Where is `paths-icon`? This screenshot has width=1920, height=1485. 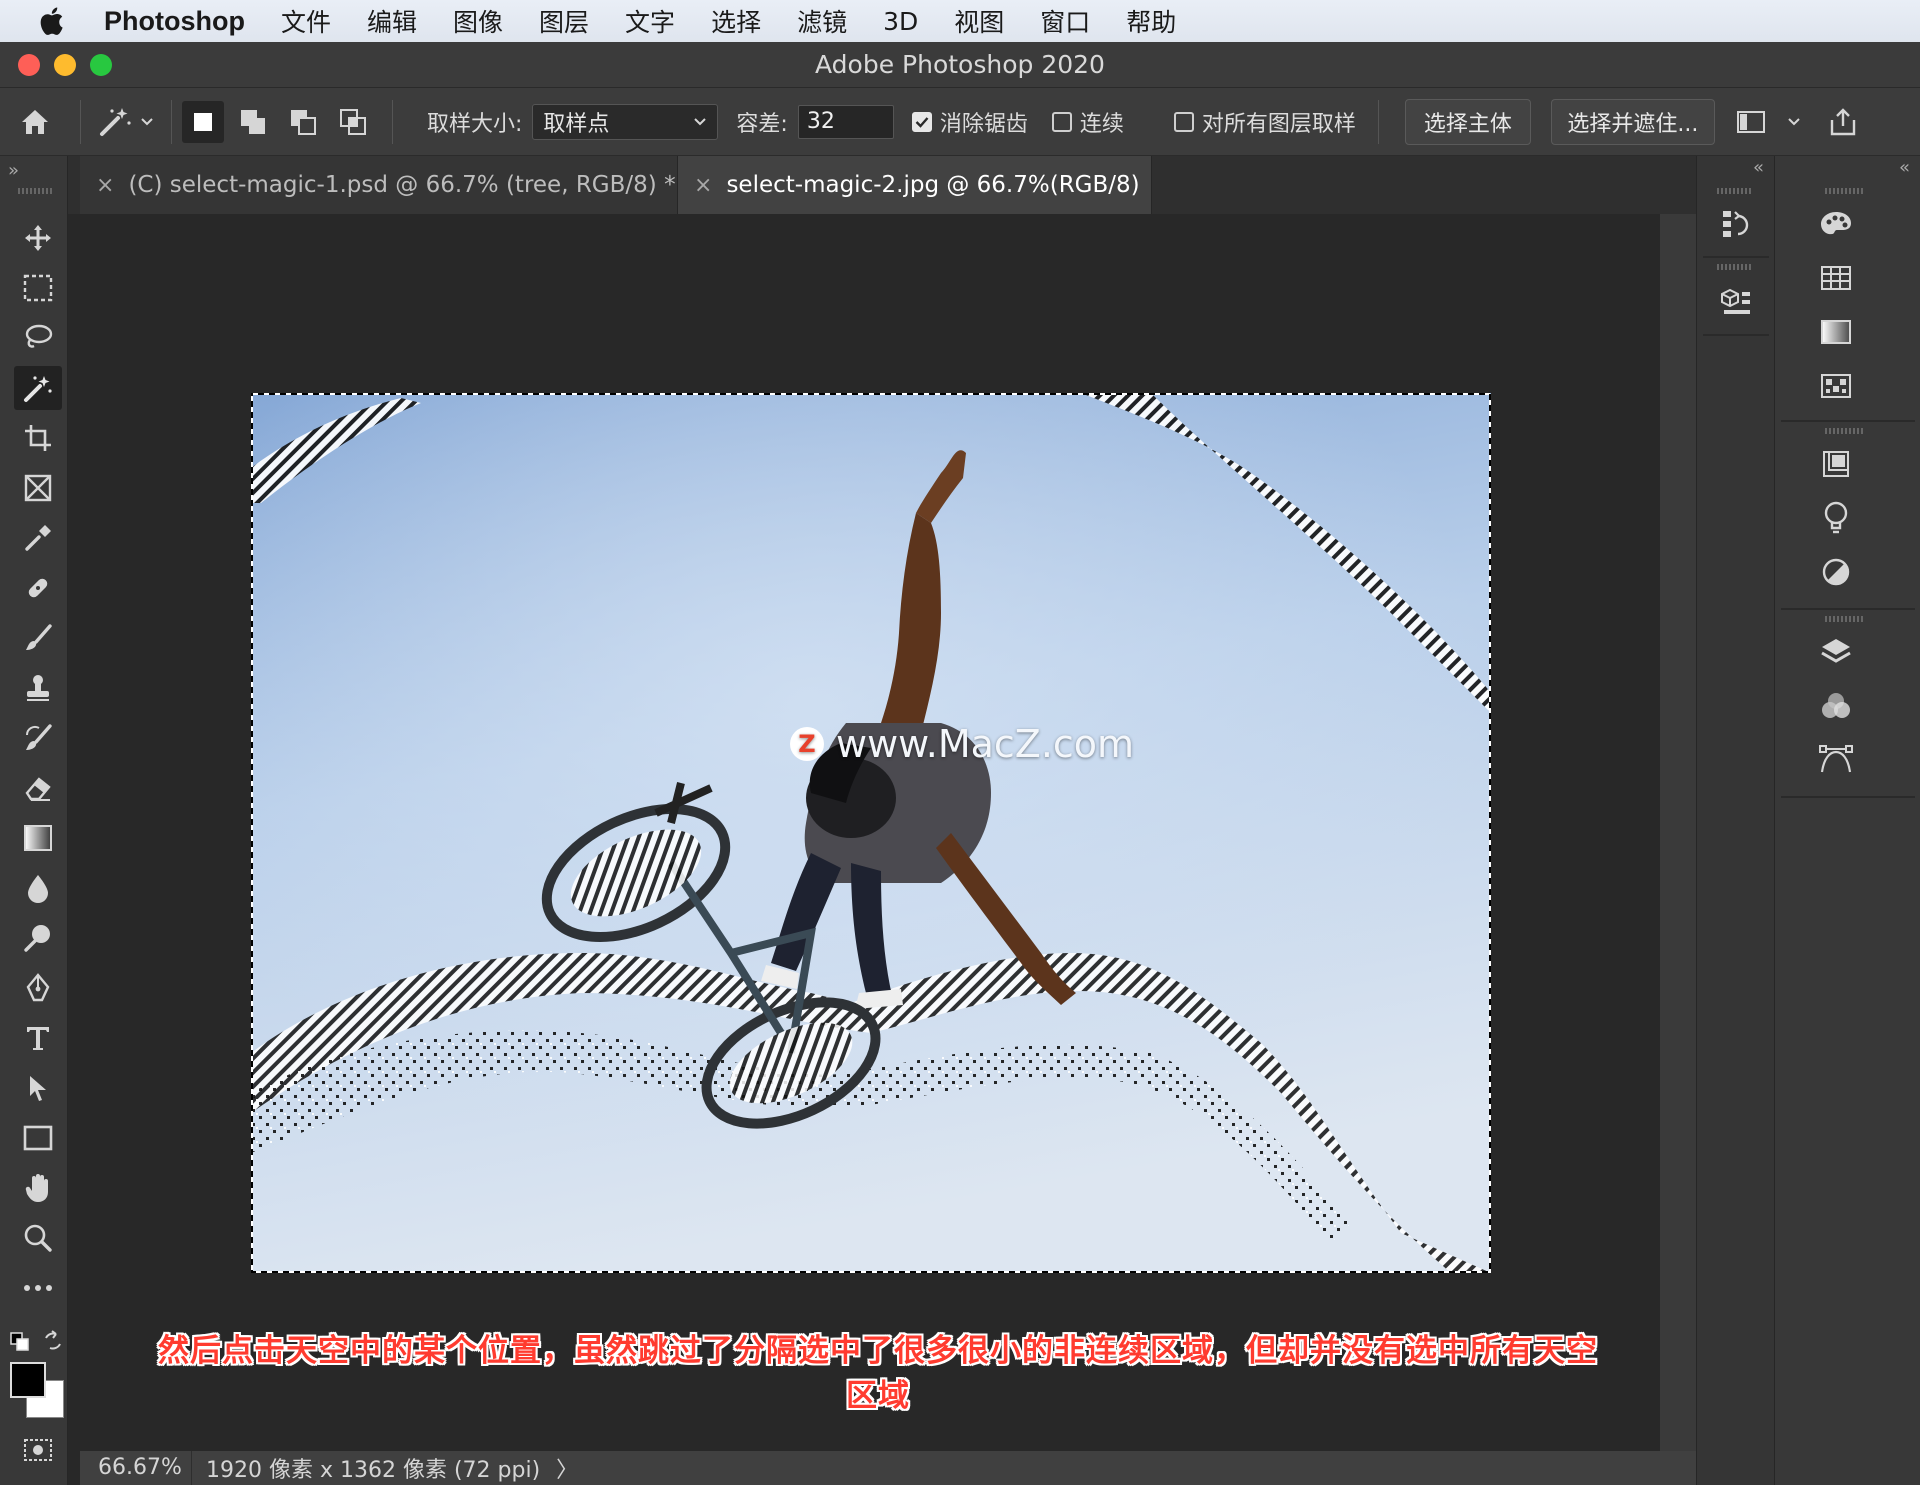 paths-icon is located at coordinates (1836, 759).